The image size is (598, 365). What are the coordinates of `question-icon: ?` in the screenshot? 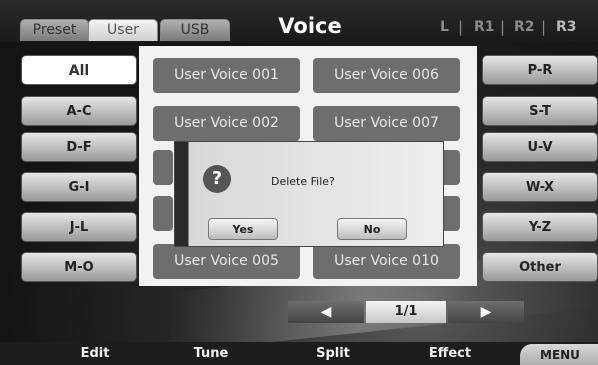 It's located at (217, 179).